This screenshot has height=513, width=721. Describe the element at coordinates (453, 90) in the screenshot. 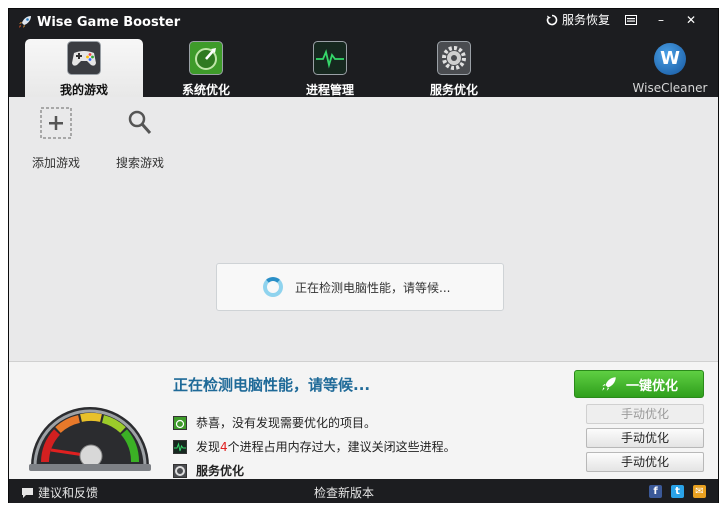

I see `tab-label: 服务优化` at that location.